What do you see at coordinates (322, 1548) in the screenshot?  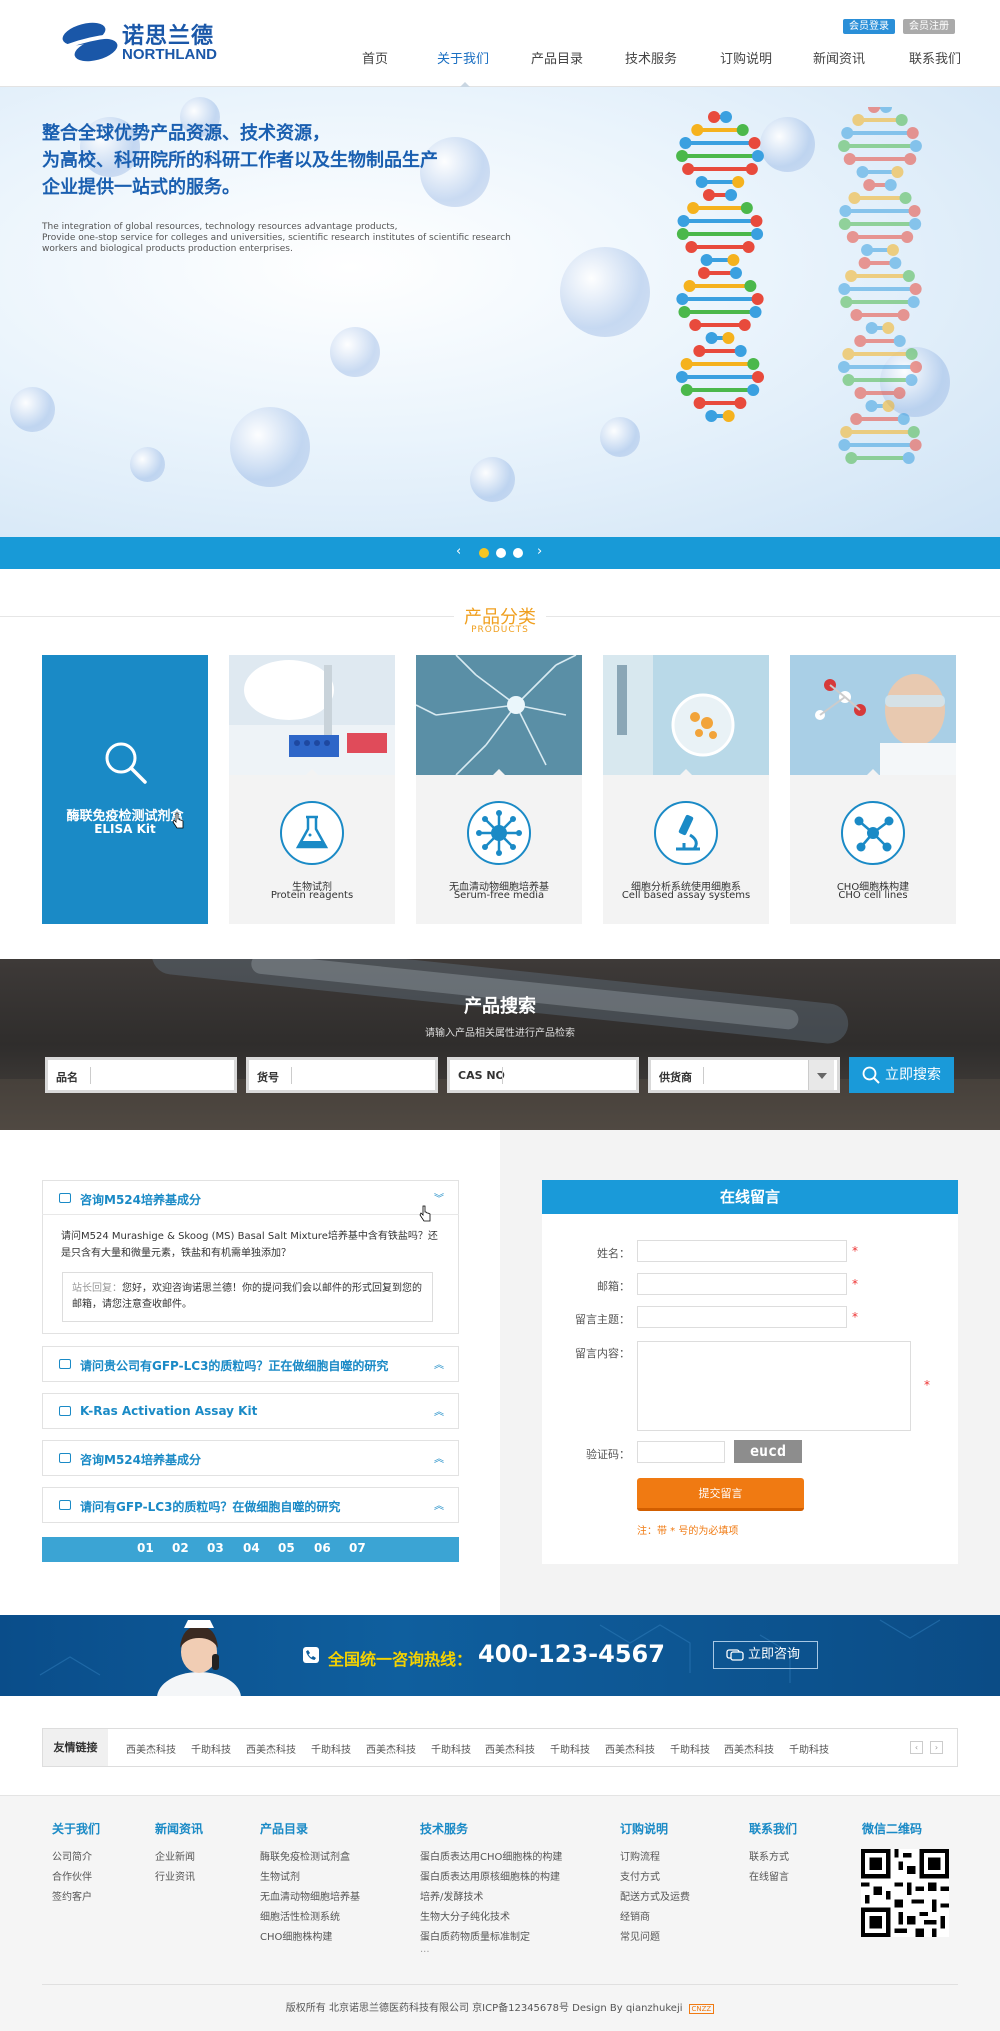 I see `page-link: 06` at bounding box center [322, 1548].